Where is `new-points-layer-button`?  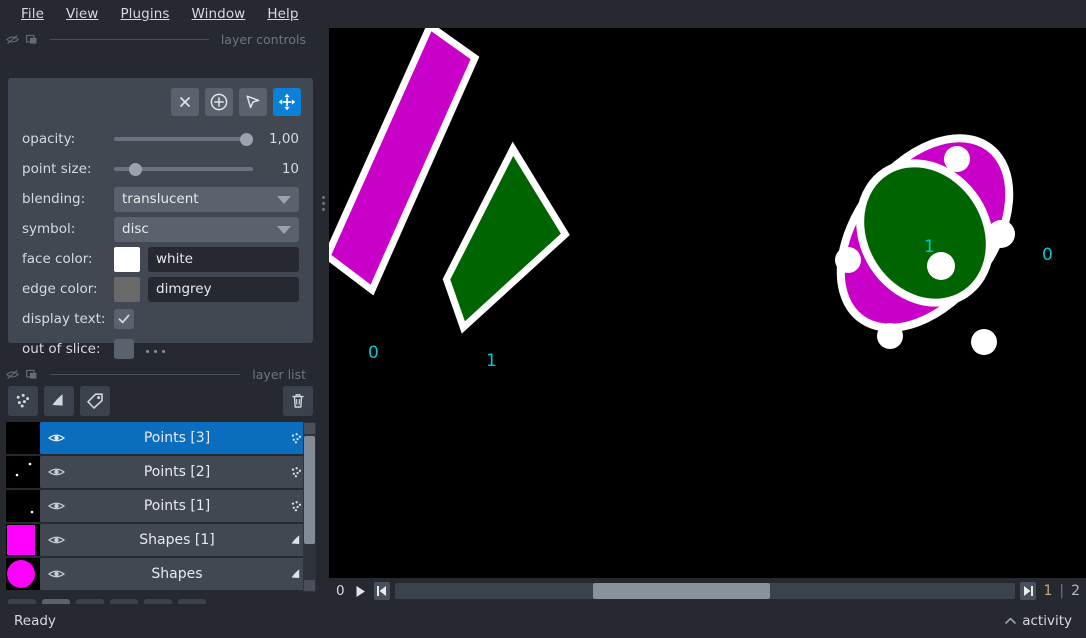
new-points-layer-button is located at coordinates (23, 401).